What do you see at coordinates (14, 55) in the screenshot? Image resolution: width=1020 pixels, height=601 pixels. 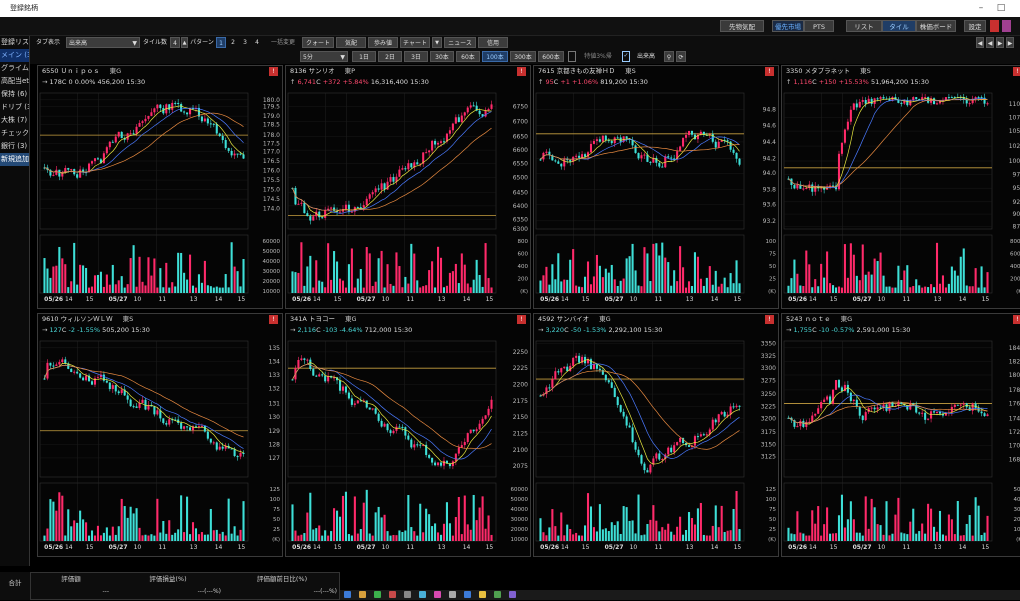 I see `sidebar-item: メイン (32)` at bounding box center [14, 55].